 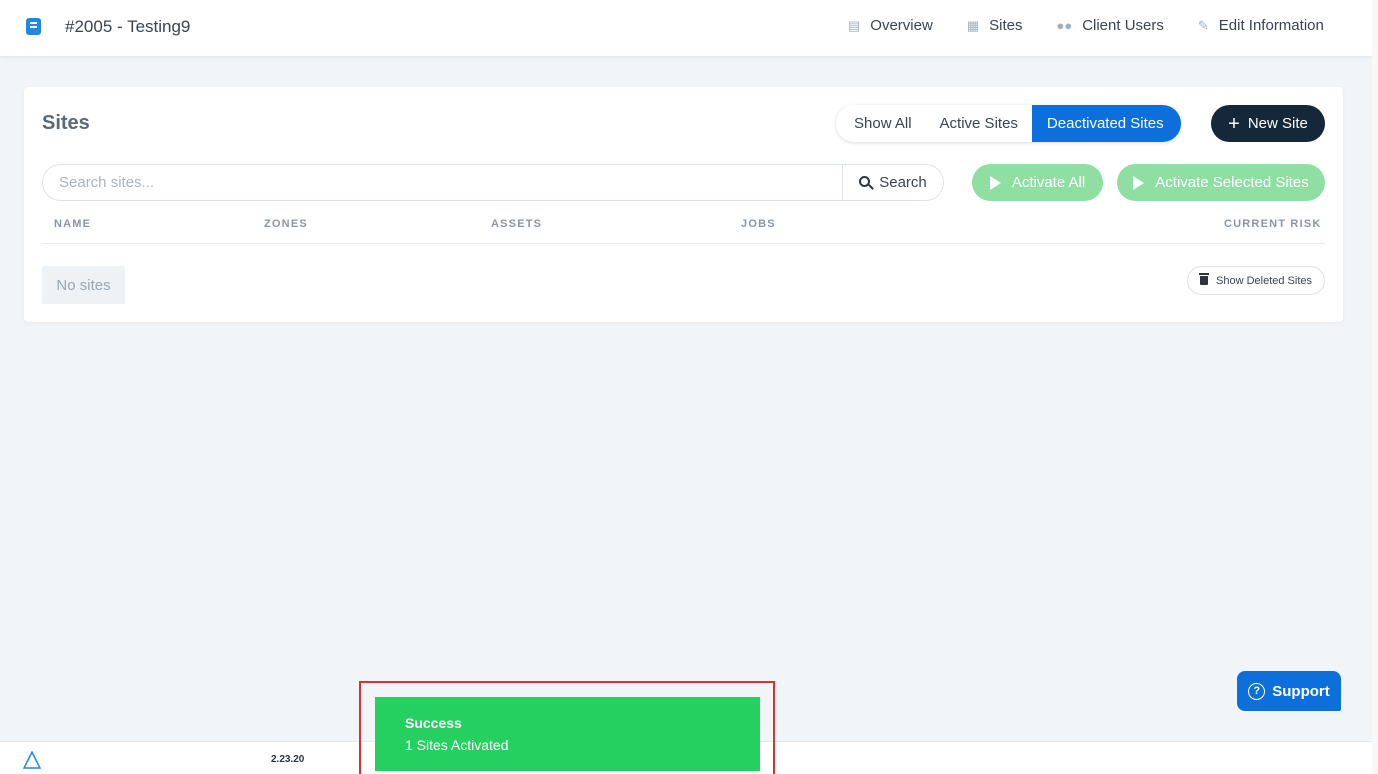 What do you see at coordinates (286, 224) in the screenshot?
I see `column-header-zones: ZONES` at bounding box center [286, 224].